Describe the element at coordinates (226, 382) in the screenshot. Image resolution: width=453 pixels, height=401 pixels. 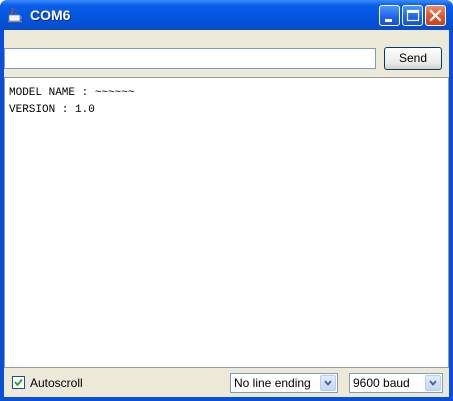
I see `status-bar: Autoscroll No line ending 9600 baud` at that location.